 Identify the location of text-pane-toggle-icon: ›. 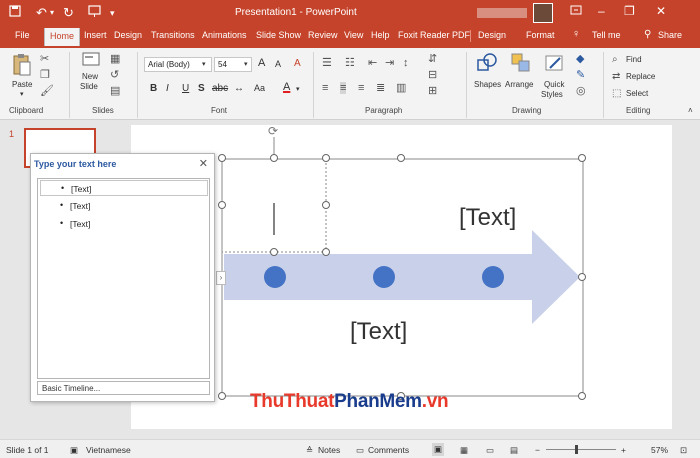
(221, 278).